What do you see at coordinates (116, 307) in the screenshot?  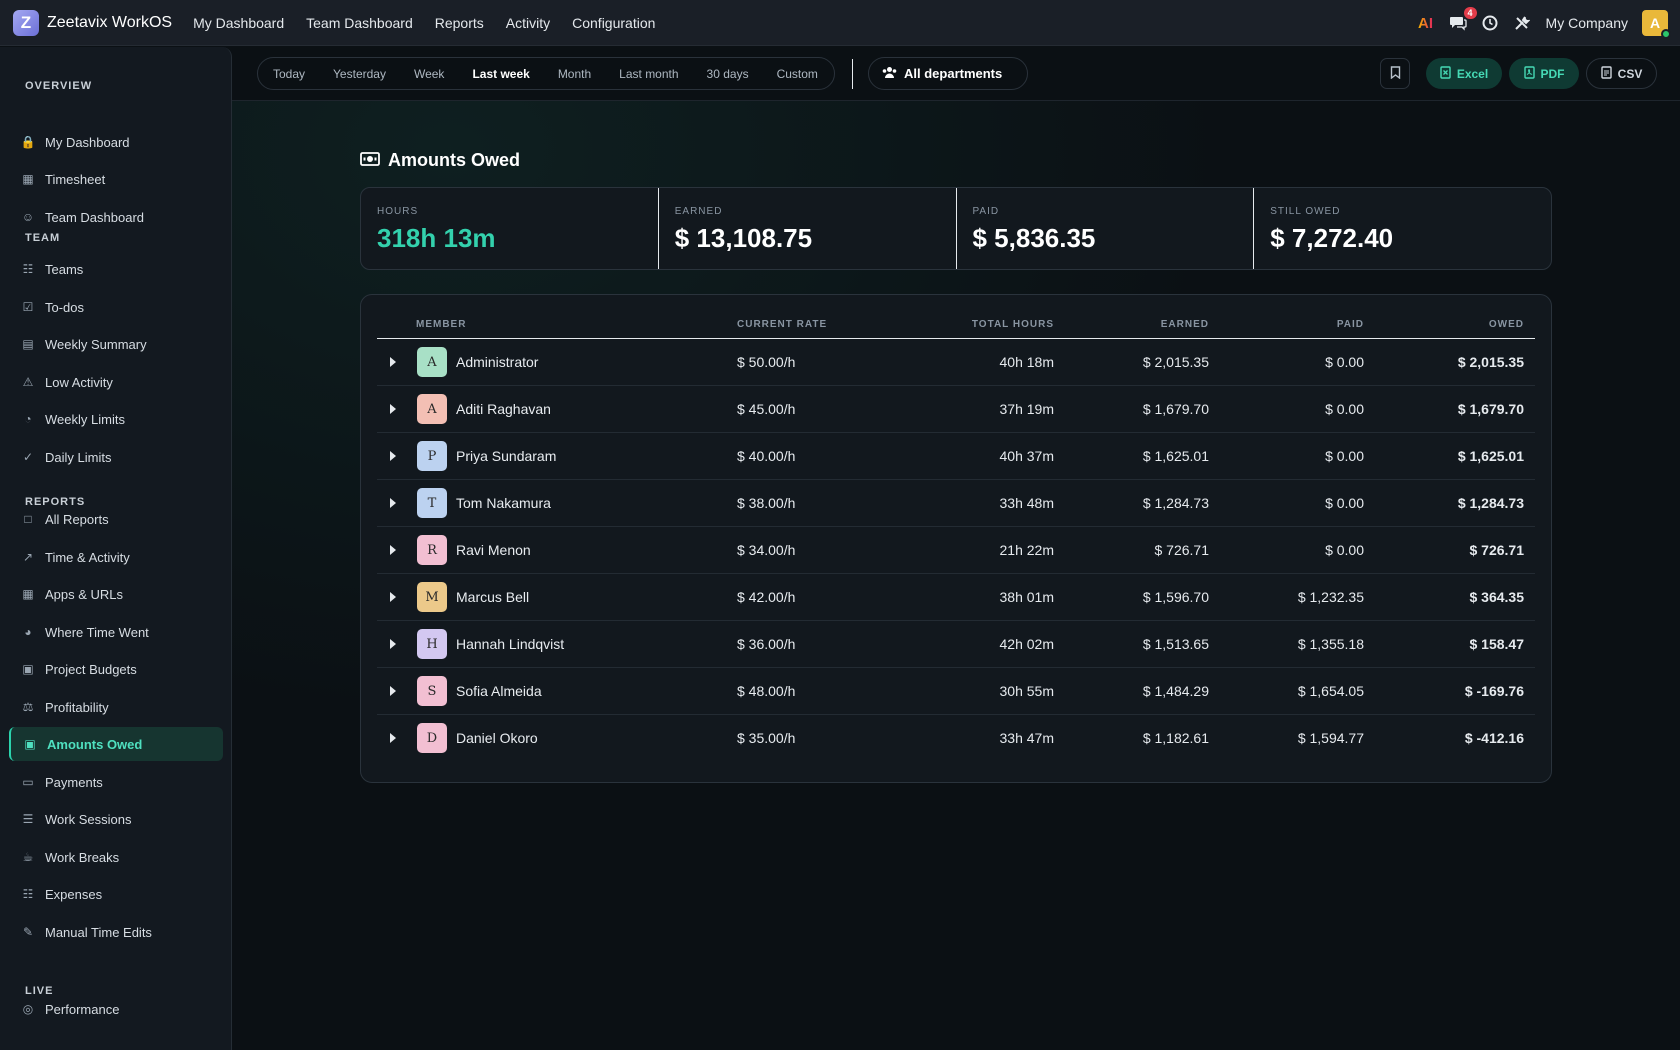 I see `sidebar-item-to-dos: ☑ To-dos` at bounding box center [116, 307].